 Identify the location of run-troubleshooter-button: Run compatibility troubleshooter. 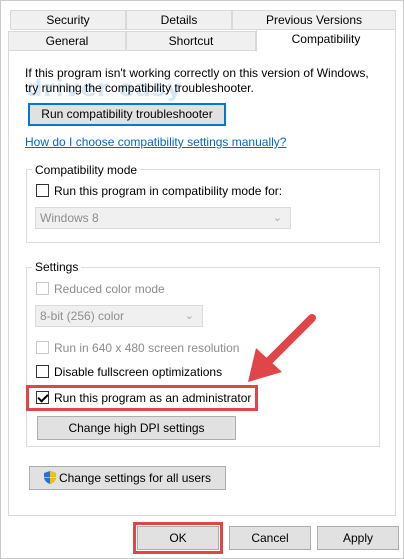
(127, 114).